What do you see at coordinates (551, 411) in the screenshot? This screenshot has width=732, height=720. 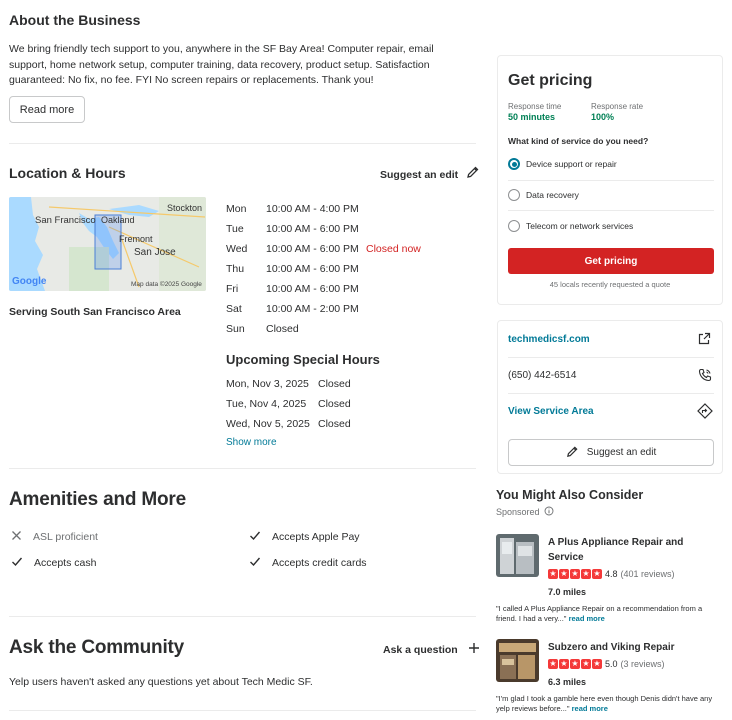 I see `view-service-area-link: View Service Area` at bounding box center [551, 411].